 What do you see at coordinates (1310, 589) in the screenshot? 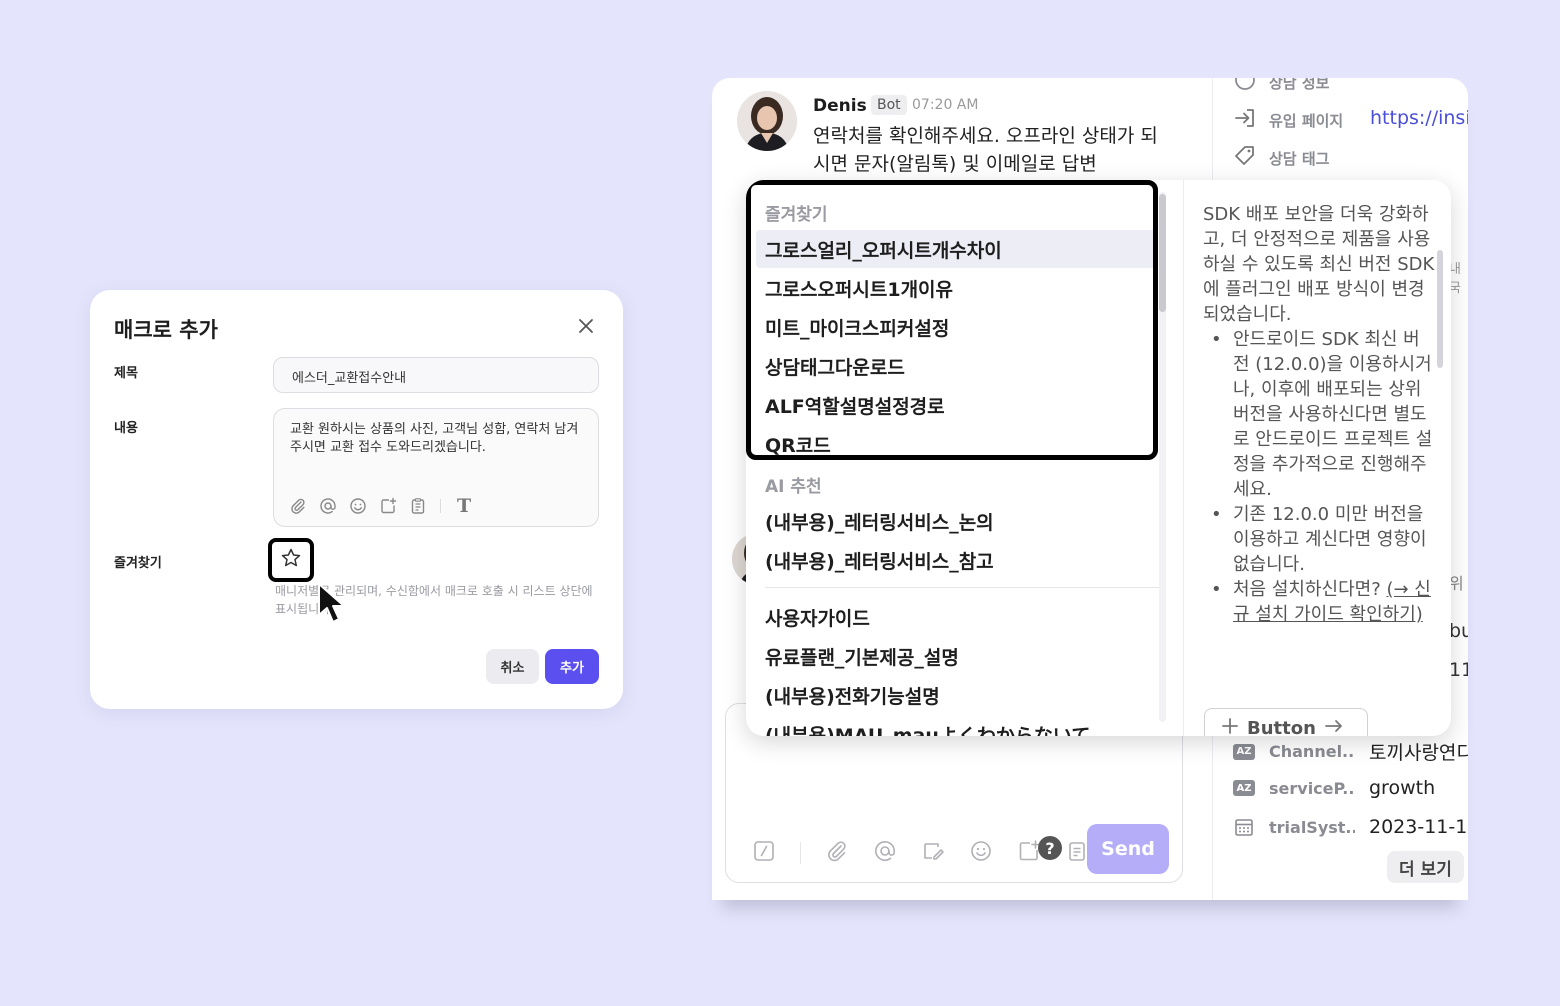
I see `preview-bullet-text: 처음 설치하신다면?` at bounding box center [1310, 589].